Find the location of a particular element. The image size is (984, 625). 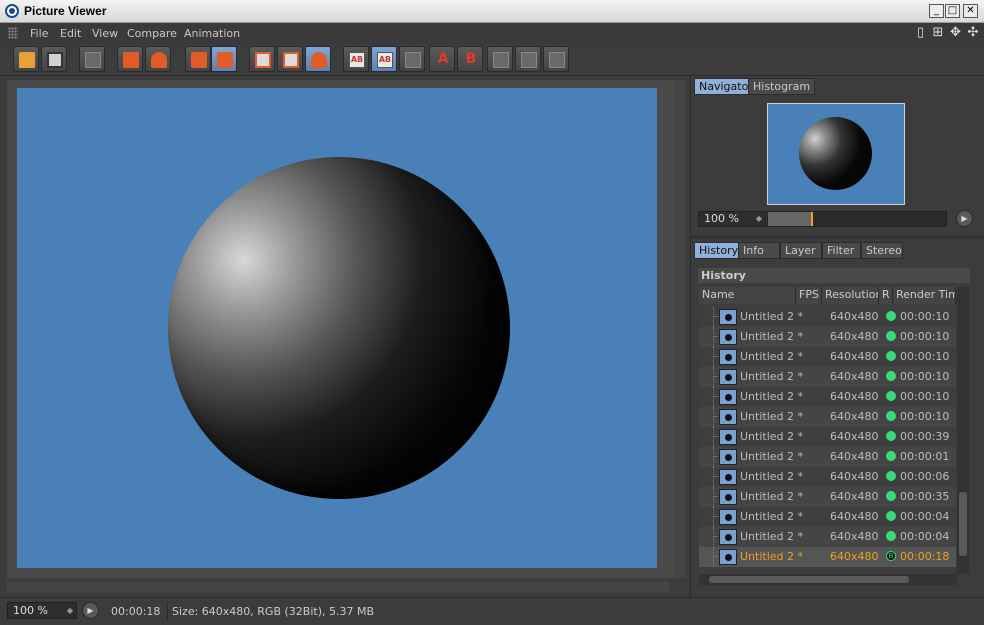

compare-ab-button: AB is located at coordinates (356, 59).